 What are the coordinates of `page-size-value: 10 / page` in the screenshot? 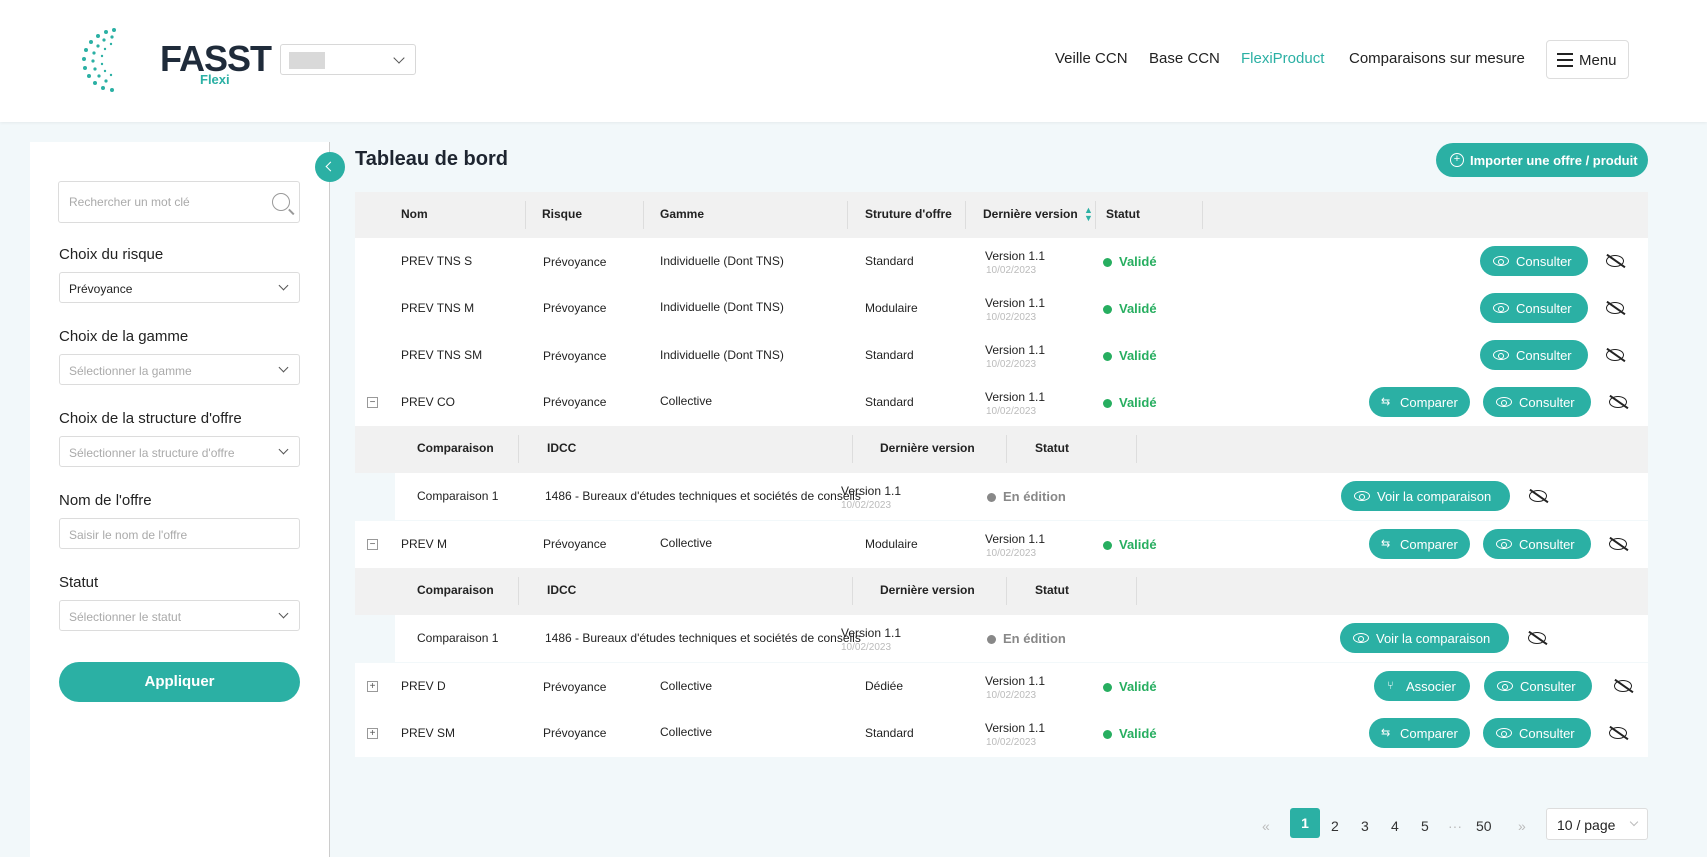 It's located at (1586, 825).